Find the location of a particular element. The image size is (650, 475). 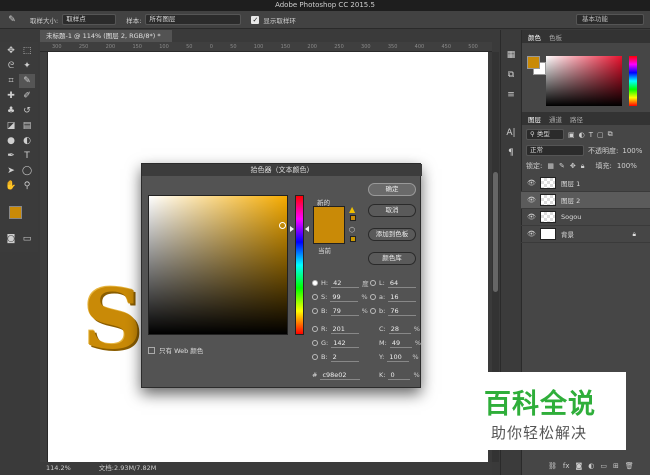

web-safe-cube-icon: ⬡ is located at coordinates (352, 230).